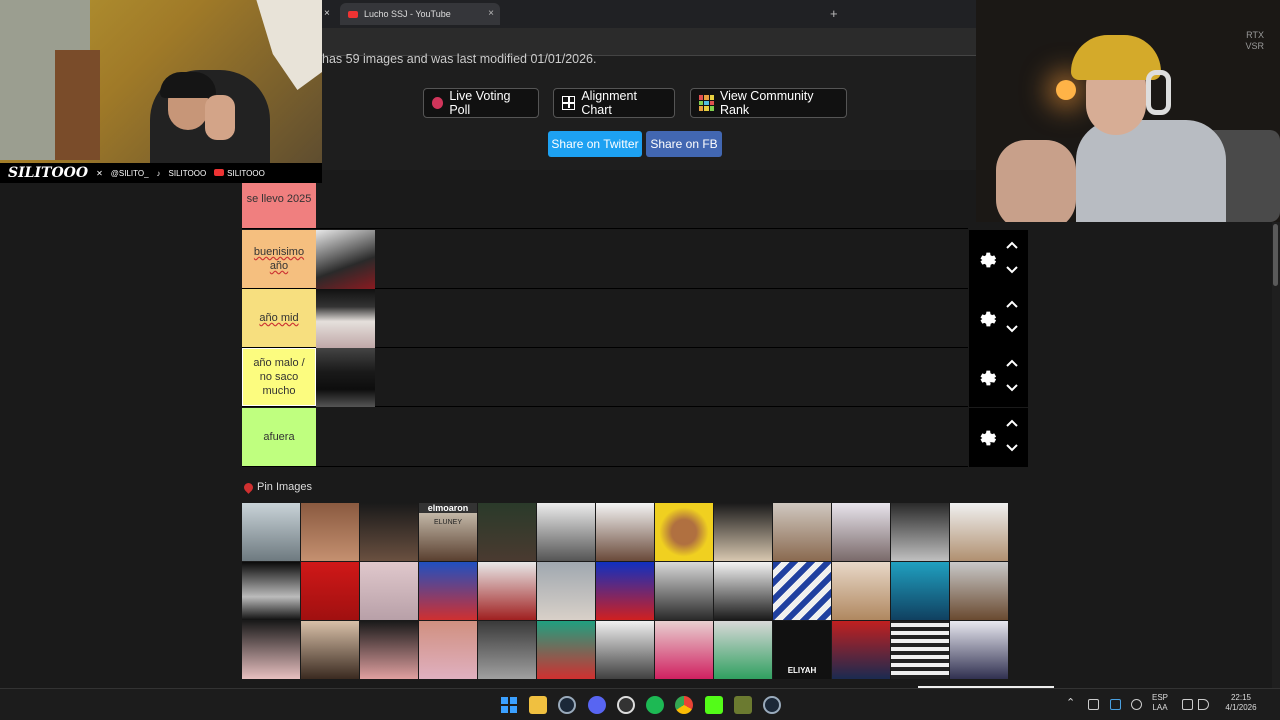  Describe the element at coordinates (277, 487) in the screenshot. I see `pin-images-toggle: Pin Images` at that location.